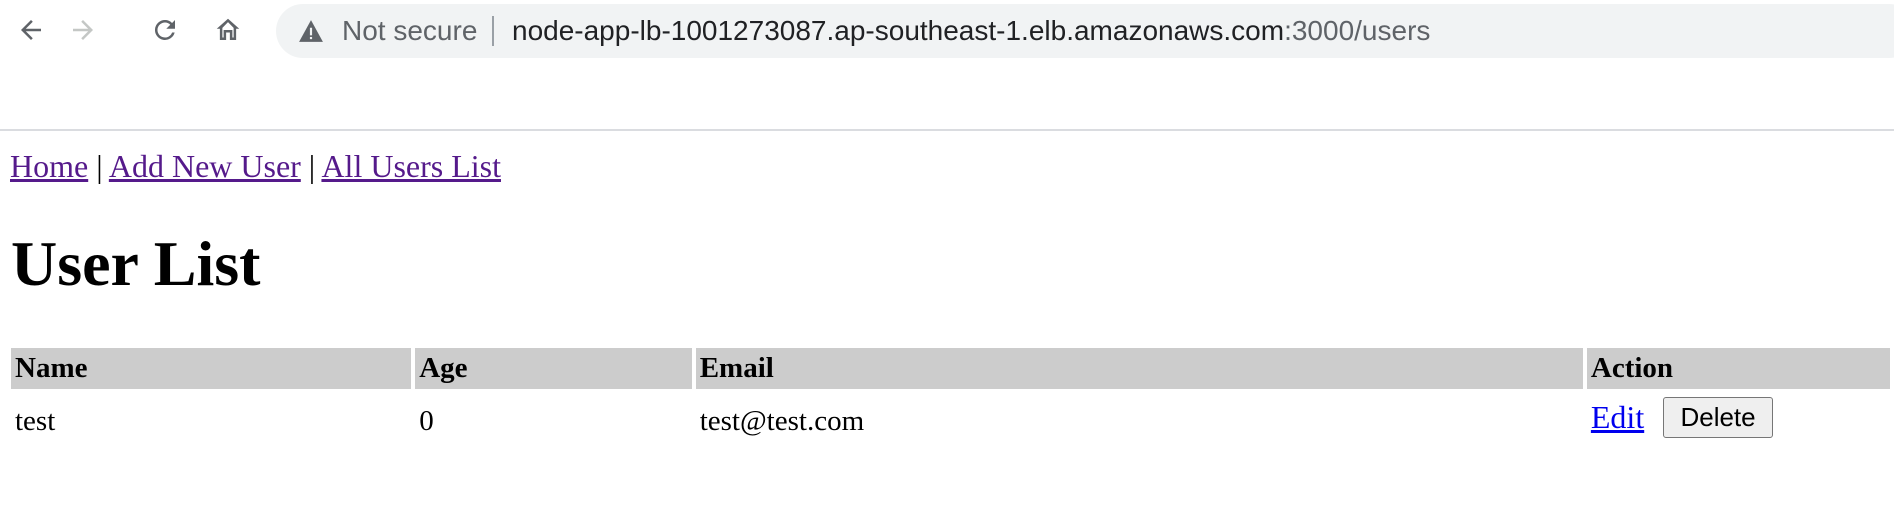  Describe the element at coordinates (493, 31) in the screenshot. I see `omnibox-divider` at that location.